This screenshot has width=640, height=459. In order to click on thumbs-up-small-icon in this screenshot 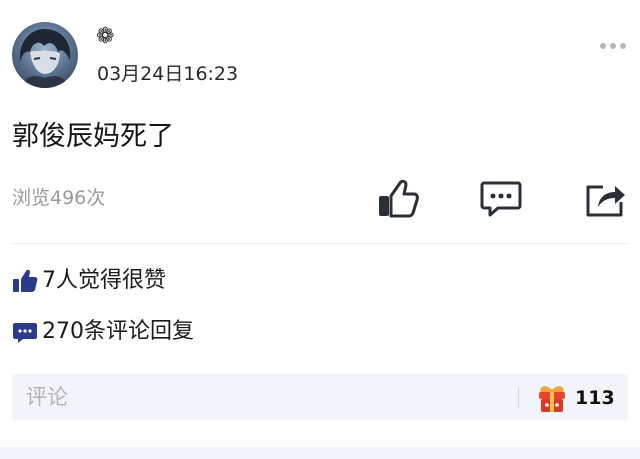, I will do `click(25, 281)`.